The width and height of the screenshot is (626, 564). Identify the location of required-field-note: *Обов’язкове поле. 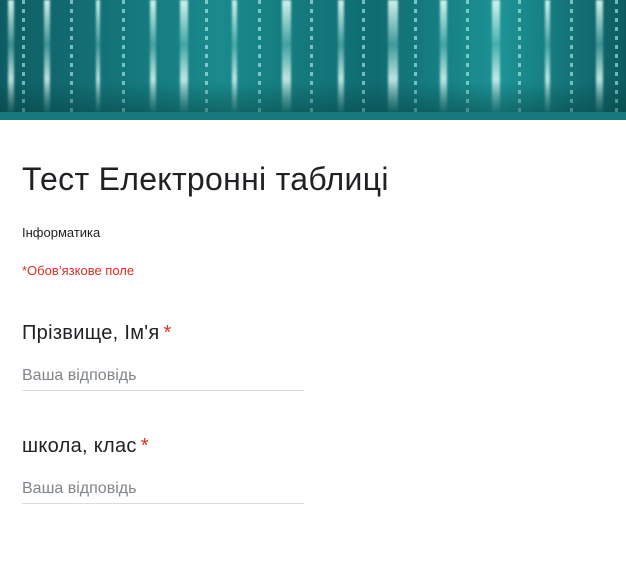
(78, 270).